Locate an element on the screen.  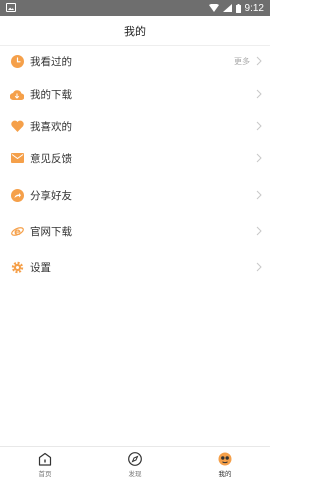
battery-icon is located at coordinates (238, 8).